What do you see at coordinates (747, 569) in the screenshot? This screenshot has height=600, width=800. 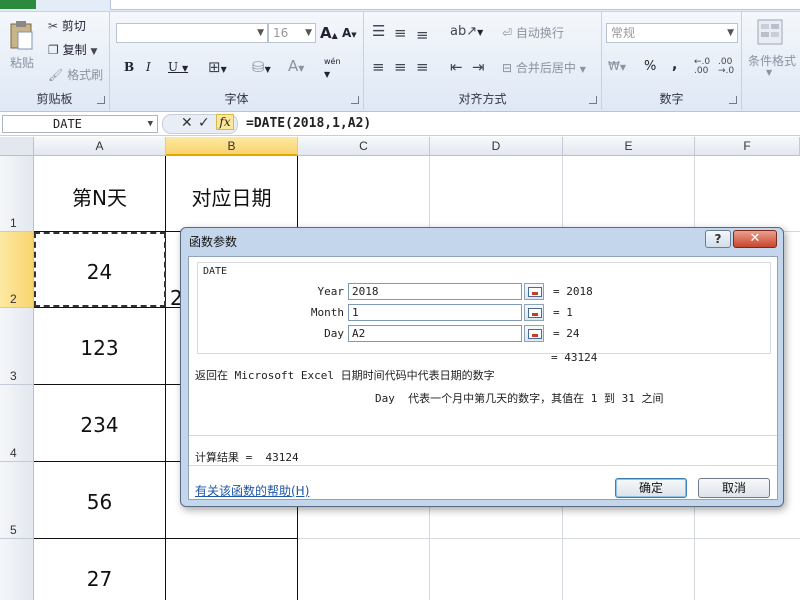 I see `cell-f6` at bounding box center [747, 569].